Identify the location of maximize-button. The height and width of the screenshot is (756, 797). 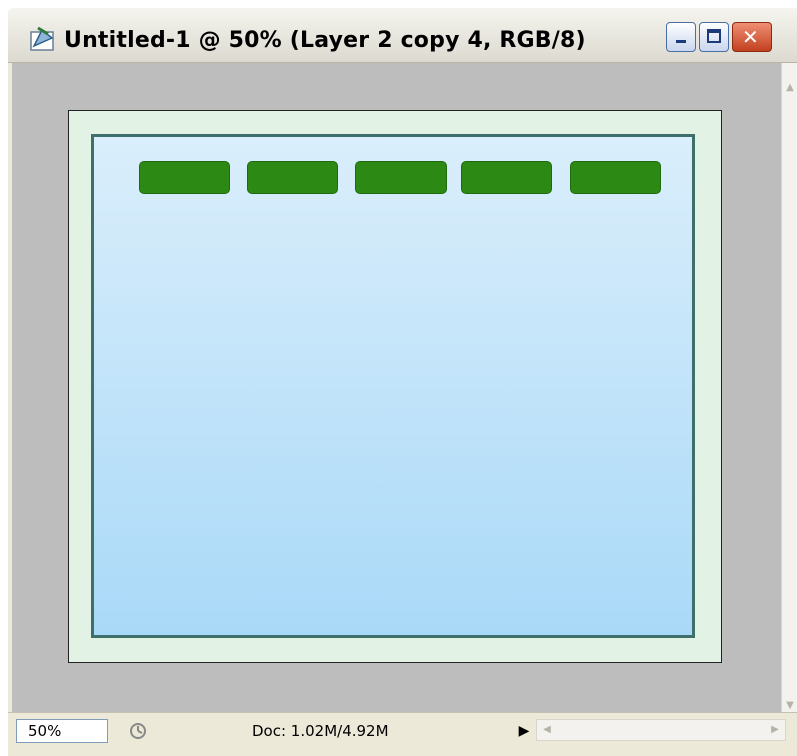
(714, 37).